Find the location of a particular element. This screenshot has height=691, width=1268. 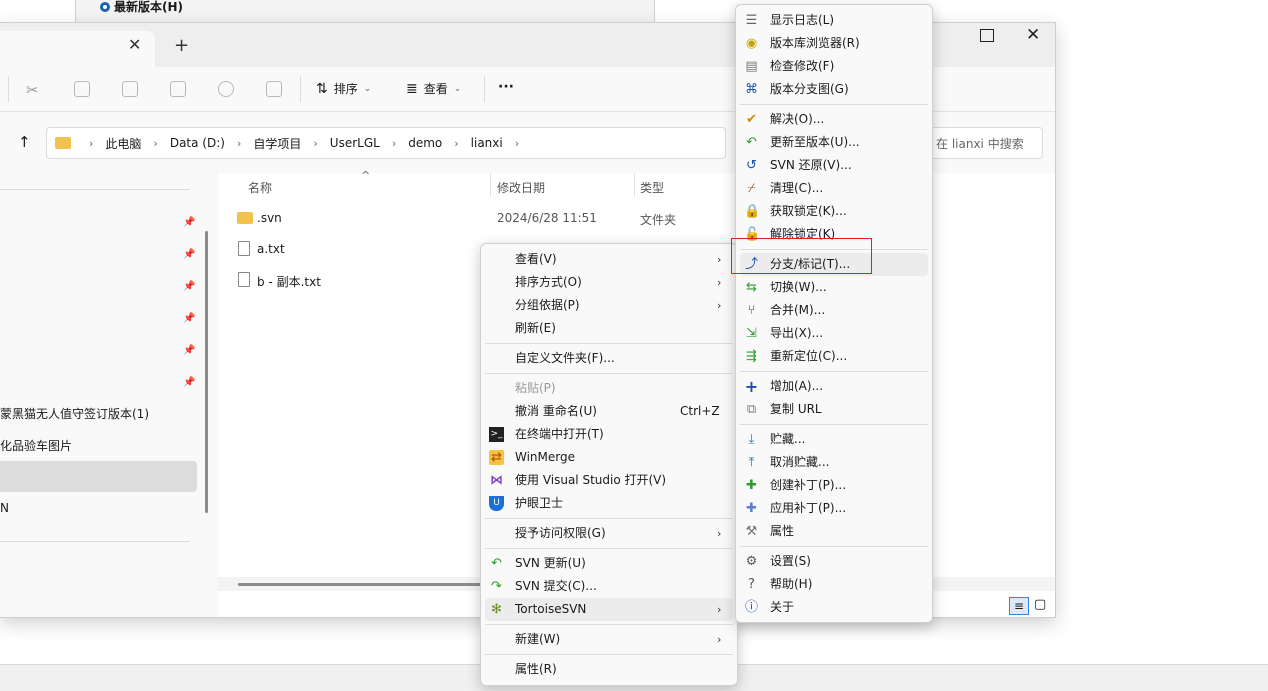

more-options-icon: ··· is located at coordinates (506, 87).